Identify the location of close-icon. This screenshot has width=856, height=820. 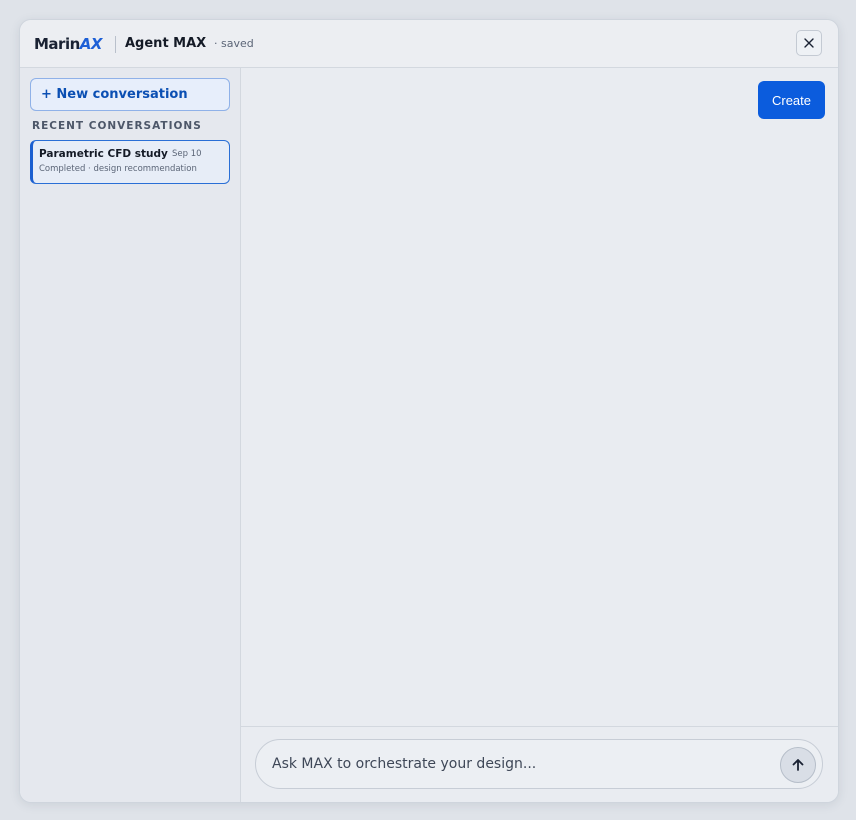
(809, 43).